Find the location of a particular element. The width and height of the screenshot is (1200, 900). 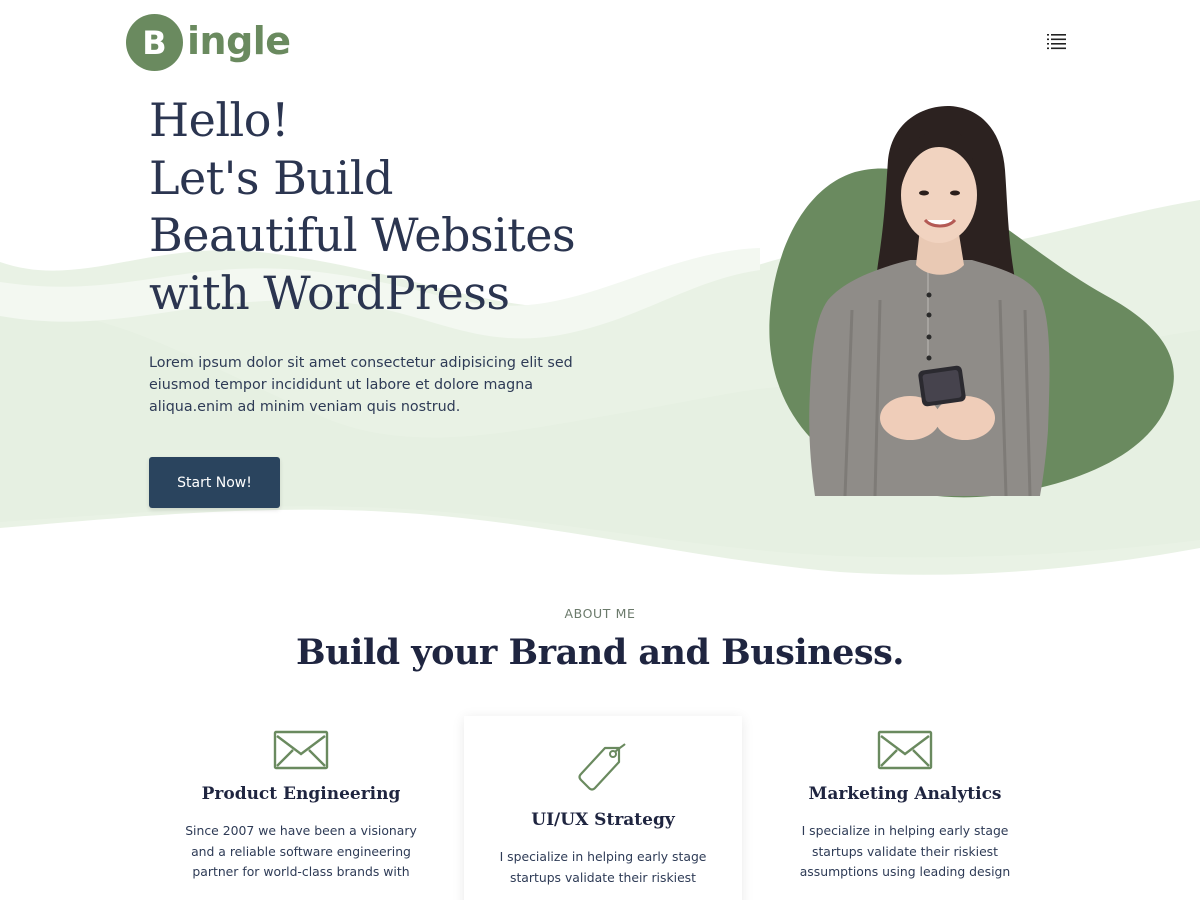

logo-text: ingle is located at coordinates (239, 40).